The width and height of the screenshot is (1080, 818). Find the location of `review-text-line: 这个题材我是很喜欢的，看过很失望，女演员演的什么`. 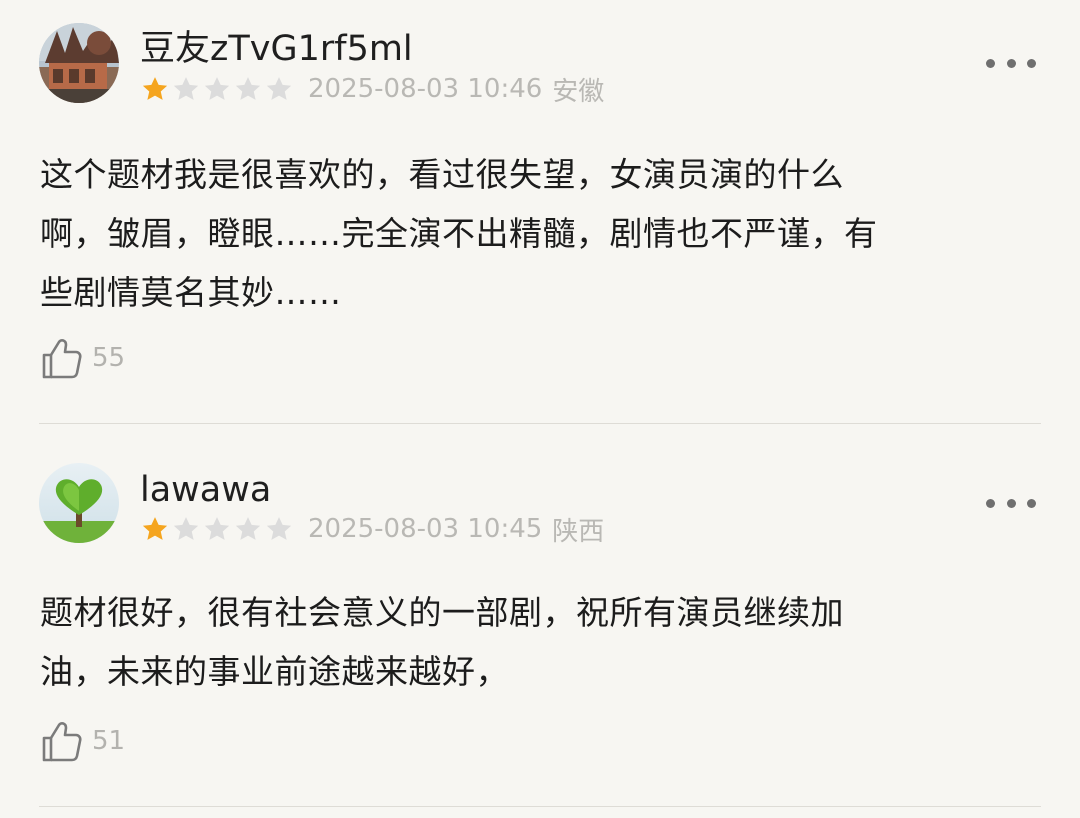

review-text-line: 这个题材我是很喜欢的，看过很失望，女演员演的什么 is located at coordinates (442, 174).